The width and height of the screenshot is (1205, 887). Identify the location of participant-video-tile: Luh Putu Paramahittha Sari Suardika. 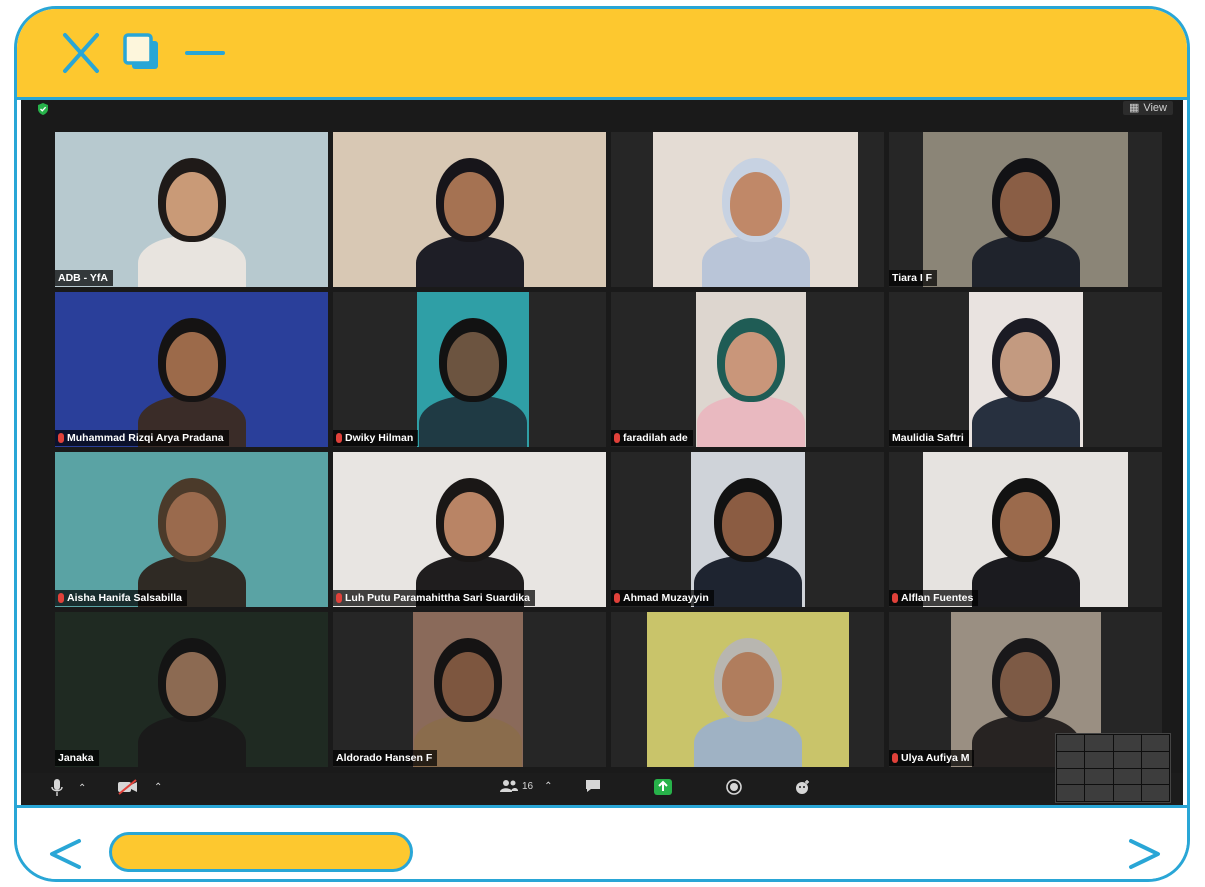
(469, 529).